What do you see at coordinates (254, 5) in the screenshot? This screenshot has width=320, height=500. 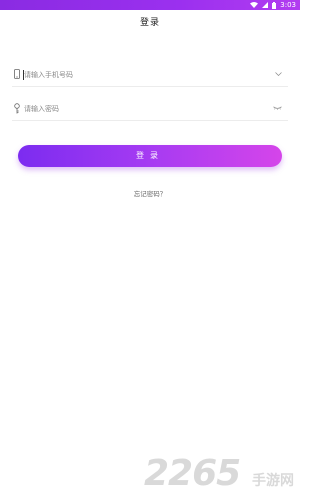 I see `wifi-icon` at bounding box center [254, 5].